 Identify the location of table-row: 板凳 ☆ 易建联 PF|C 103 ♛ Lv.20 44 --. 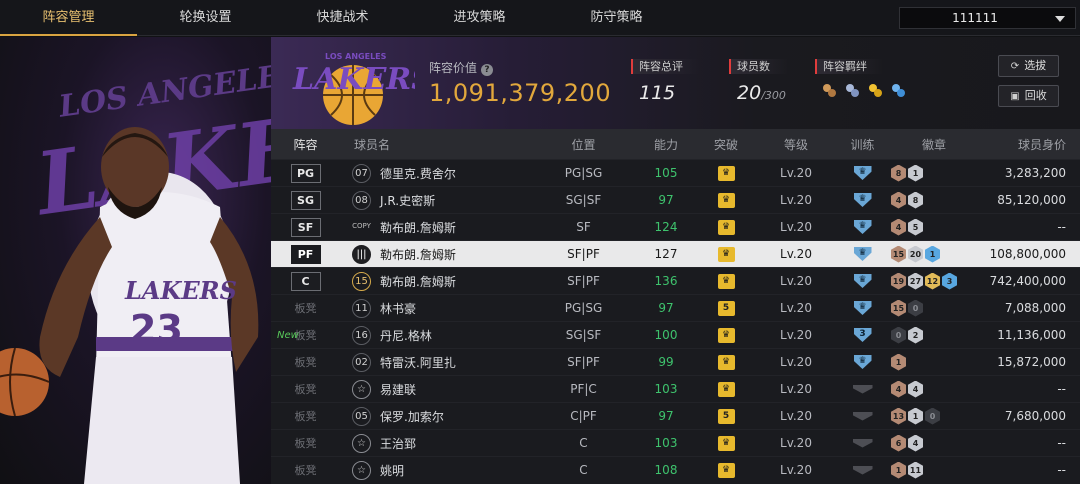
(675, 388).